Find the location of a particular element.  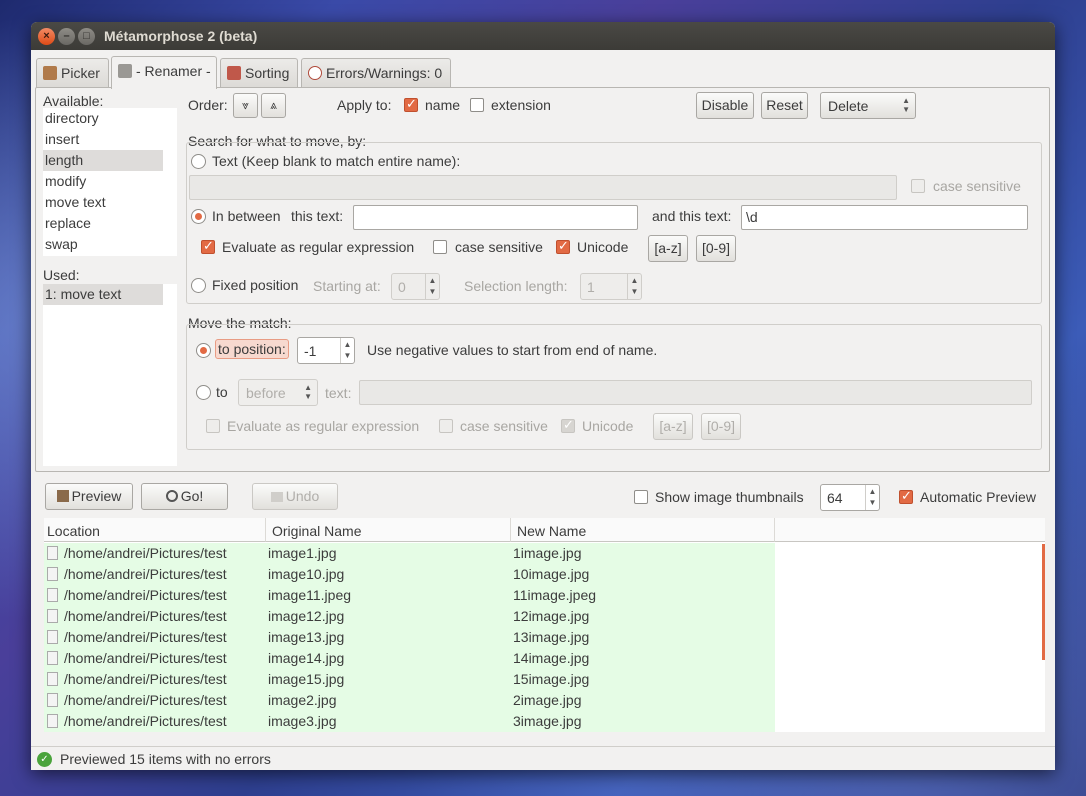

and-this-text-input: \d is located at coordinates (884, 217).